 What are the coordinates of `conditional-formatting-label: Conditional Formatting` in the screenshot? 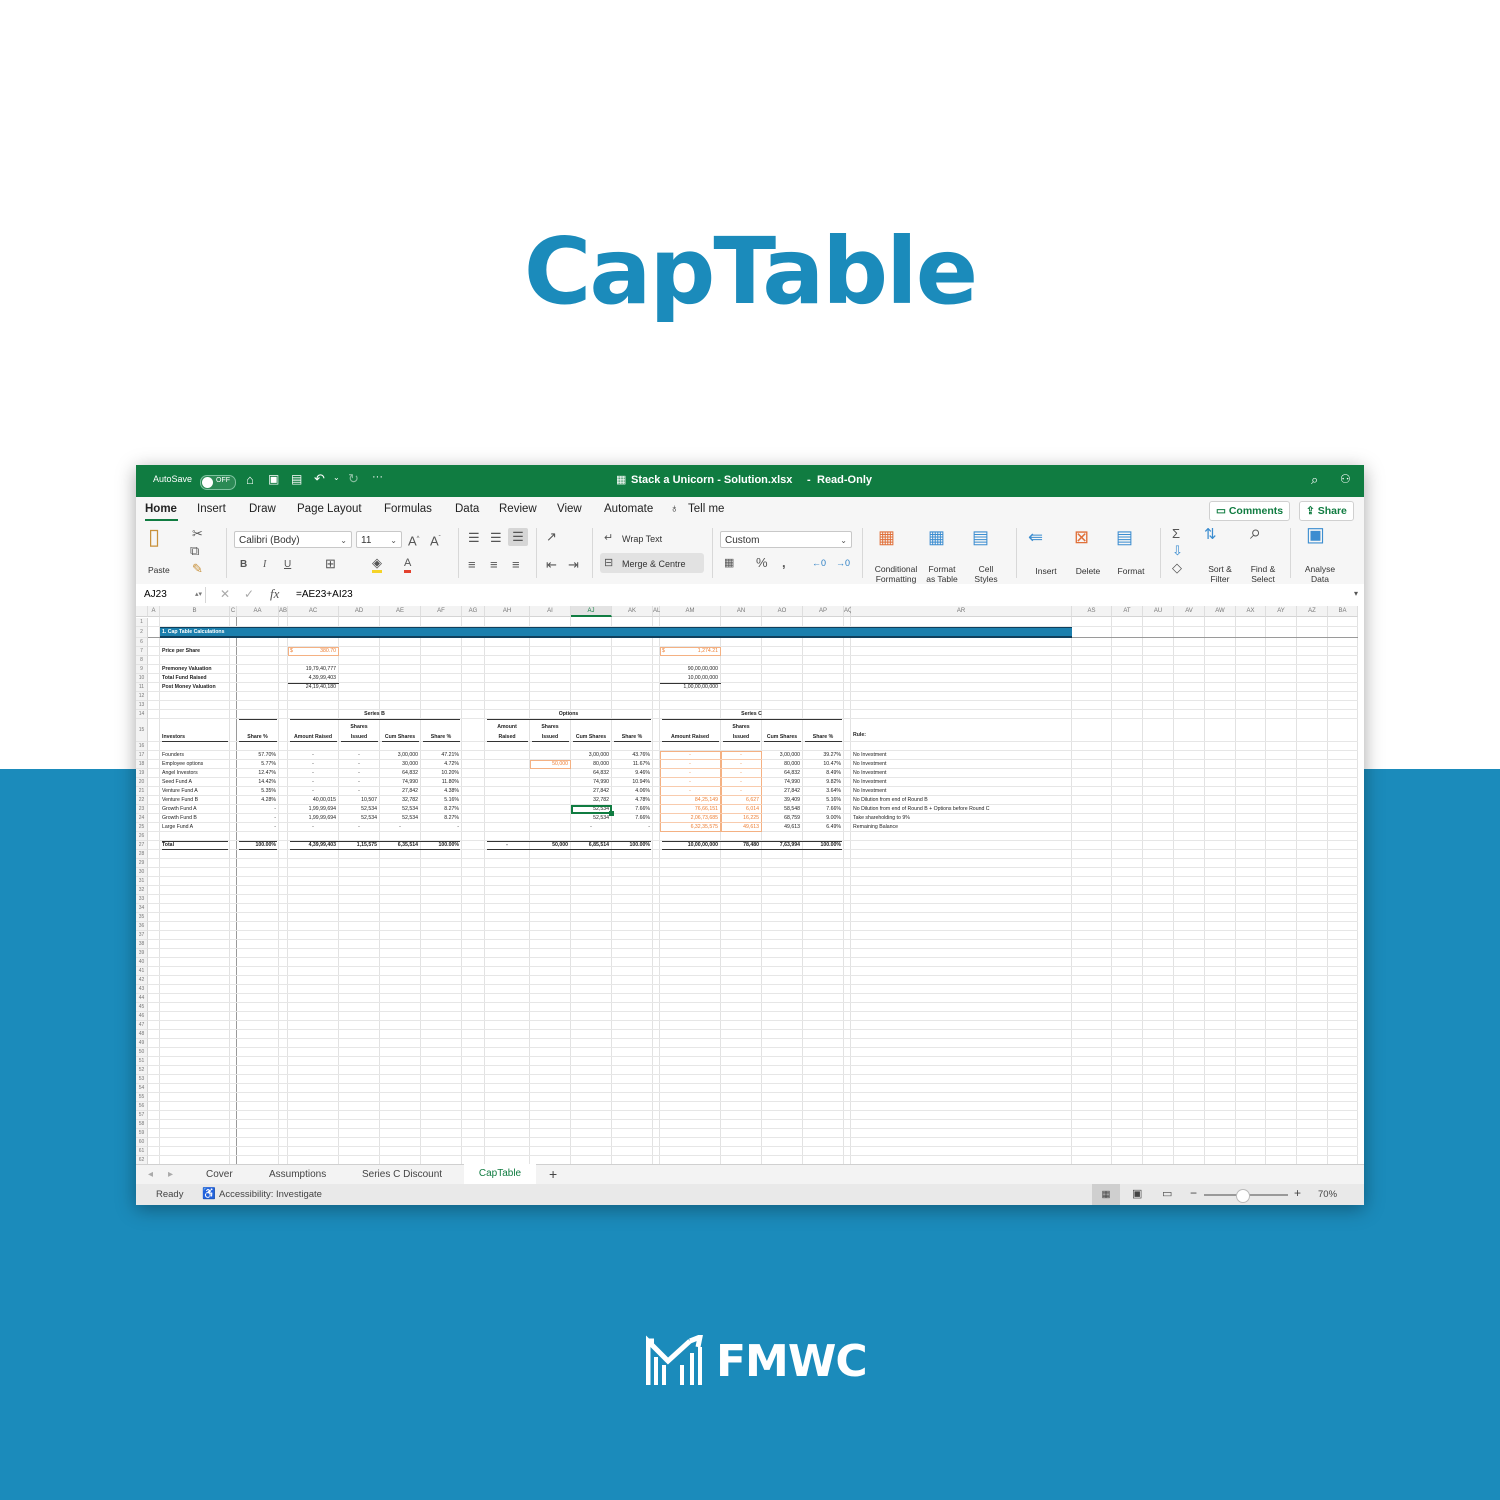 It's located at (896, 574).